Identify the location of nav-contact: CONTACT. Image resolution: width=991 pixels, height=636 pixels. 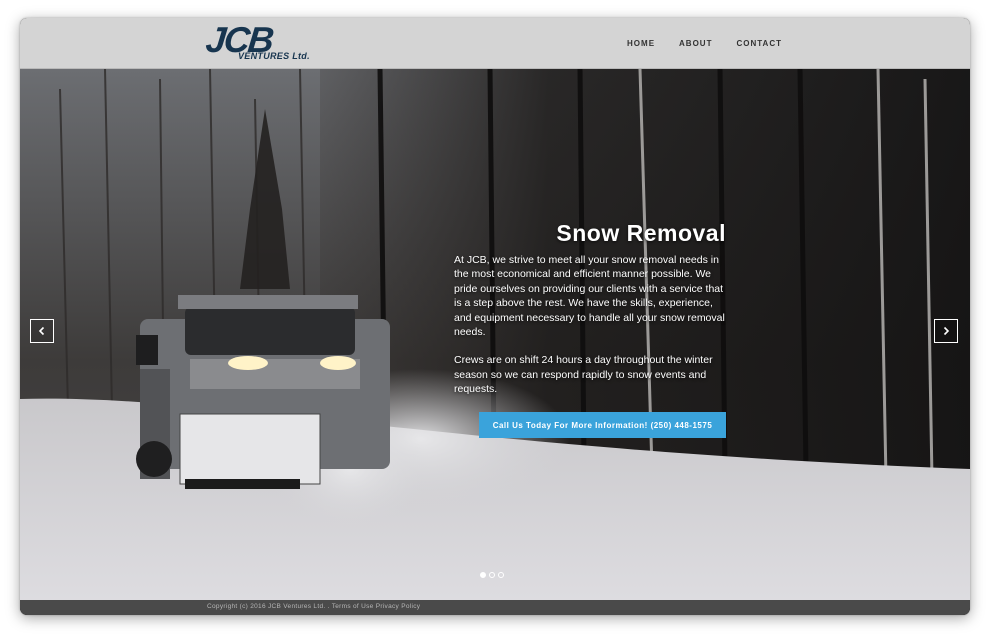
(759, 43).